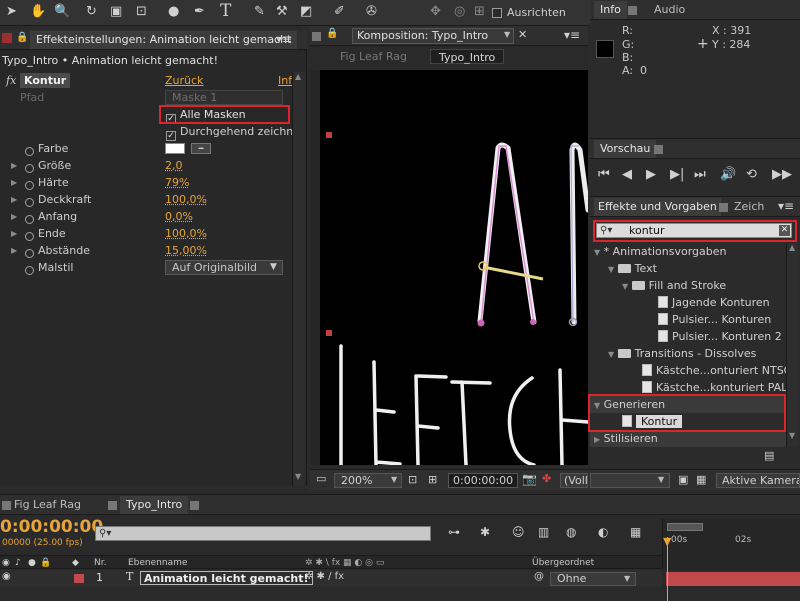 This screenshot has width=800, height=601. What do you see at coordinates (720, 336) in the screenshot?
I see `tree-item: Pulsier... Konturen 2` at bounding box center [720, 336].